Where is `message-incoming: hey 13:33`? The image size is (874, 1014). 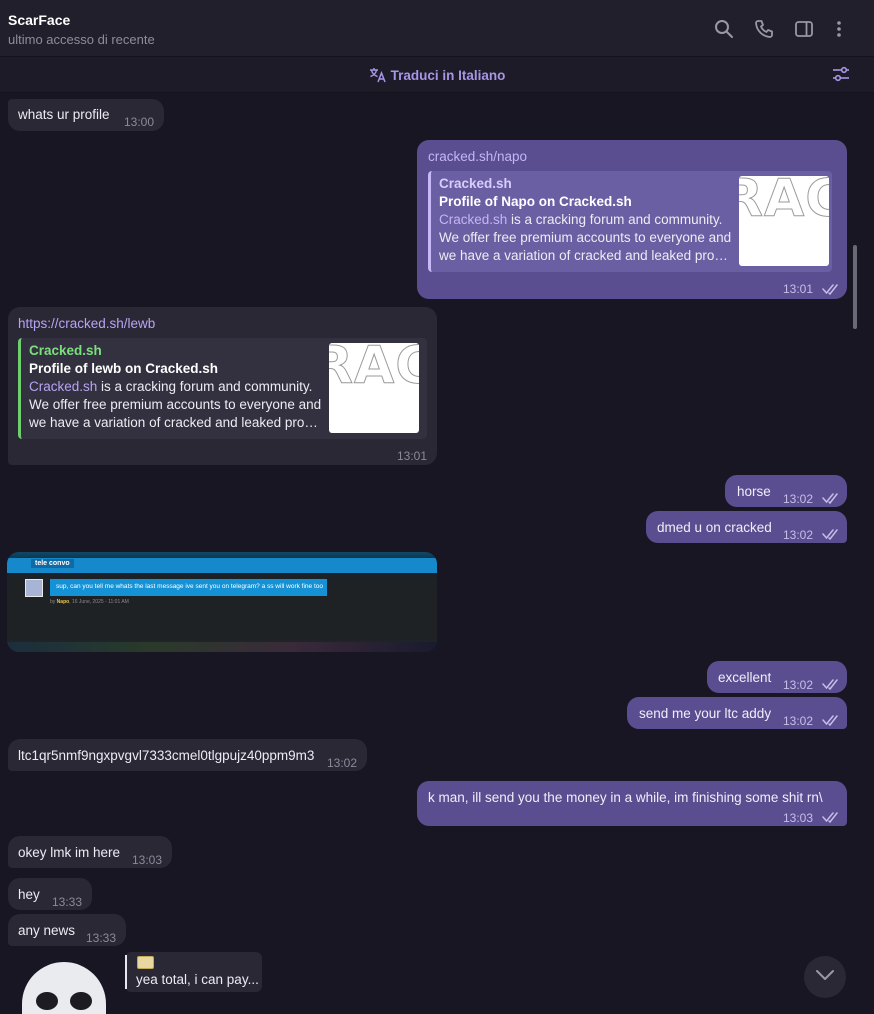 message-incoming: hey 13:33 is located at coordinates (50, 894).